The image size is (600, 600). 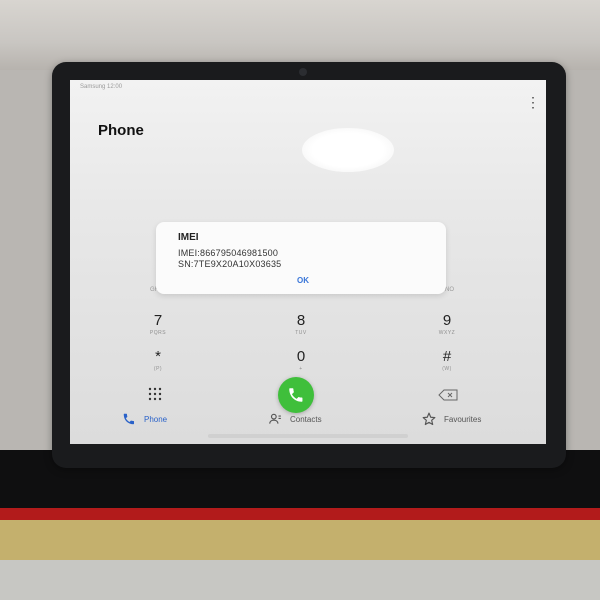 I want to click on tab-phone: Phone, so click(x=144, y=419).